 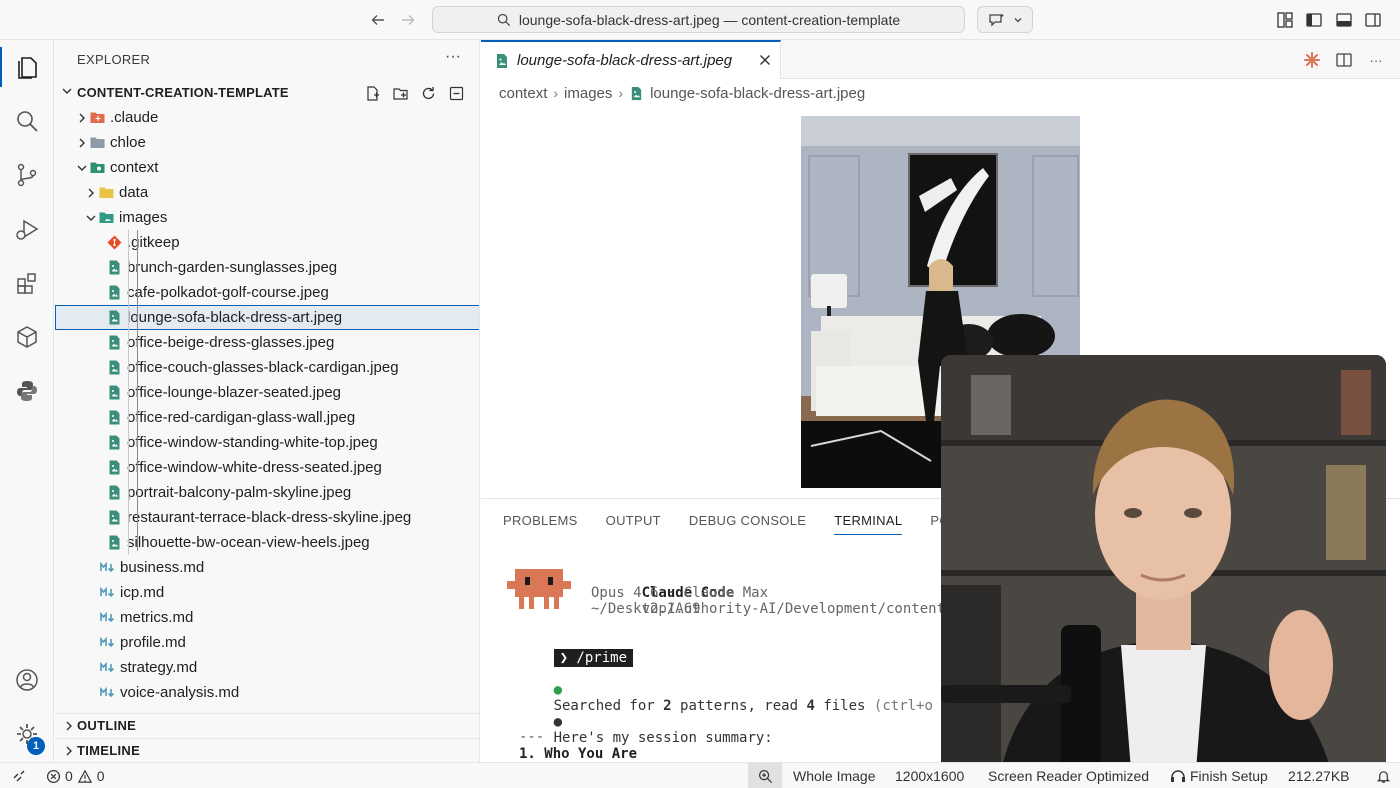 I want to click on workspace-root-header: CONTENT-CREATION-TEMPLATE, so click(x=267, y=92).